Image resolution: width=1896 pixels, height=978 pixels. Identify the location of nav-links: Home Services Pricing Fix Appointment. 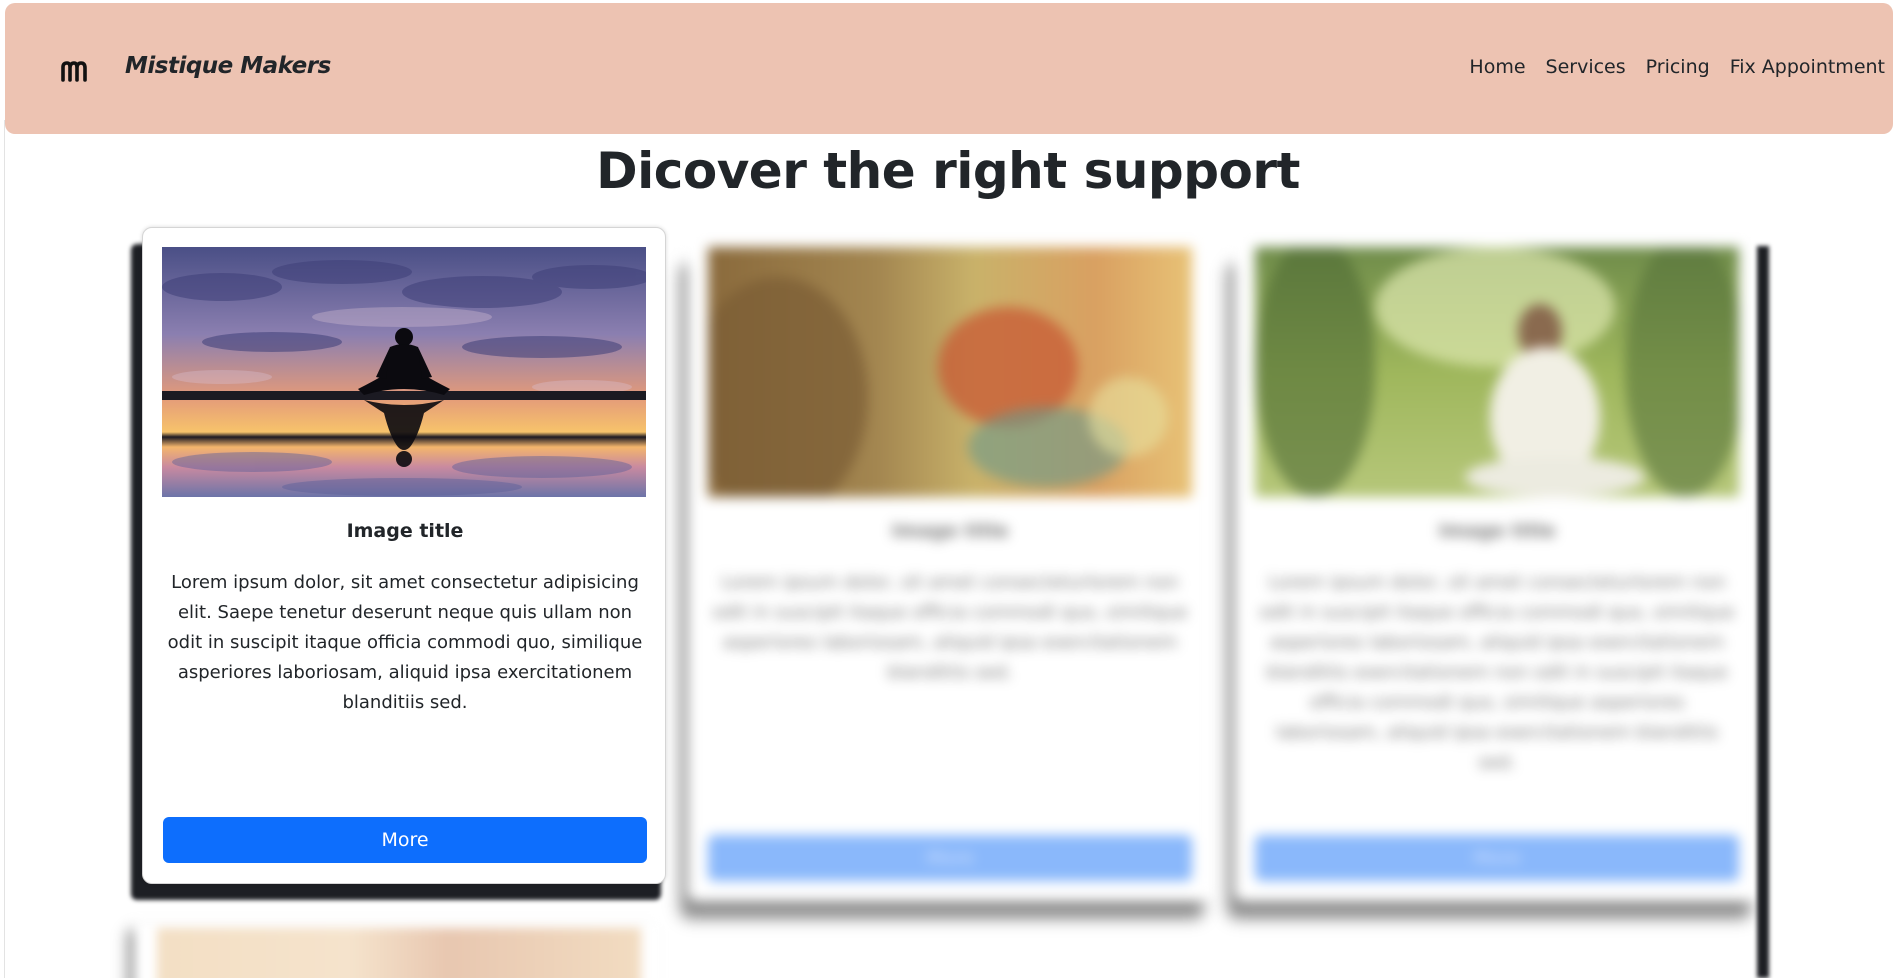
(1677, 67).